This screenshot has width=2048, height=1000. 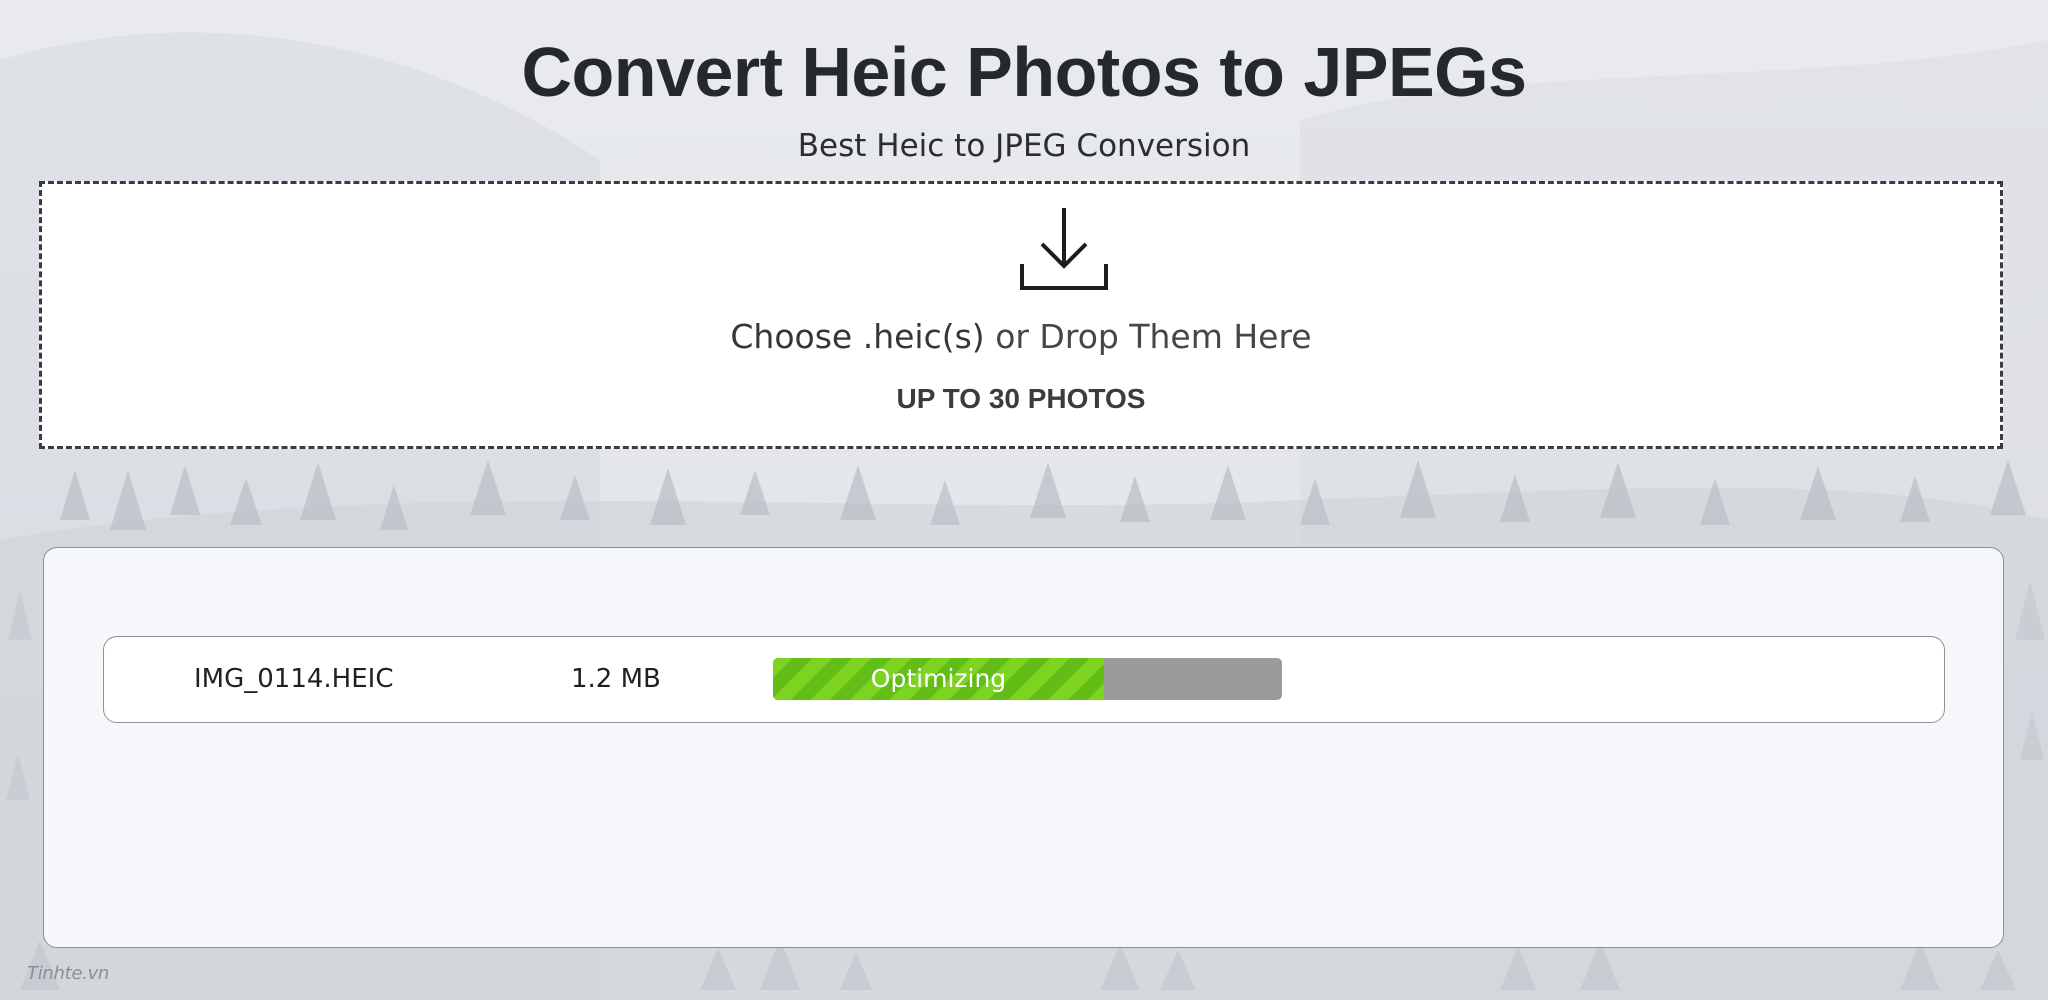 What do you see at coordinates (68, 973) in the screenshot?
I see `watermark: Tinhte.vn` at bounding box center [68, 973].